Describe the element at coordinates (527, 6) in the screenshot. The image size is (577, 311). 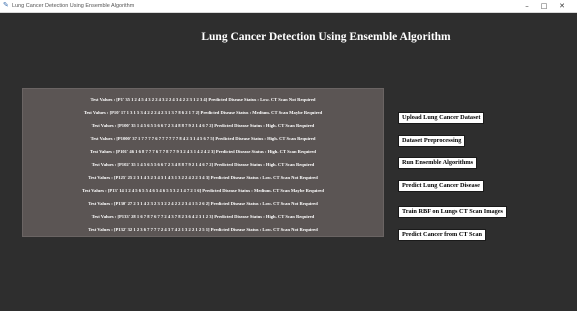
I see `minimize-button: –` at that location.